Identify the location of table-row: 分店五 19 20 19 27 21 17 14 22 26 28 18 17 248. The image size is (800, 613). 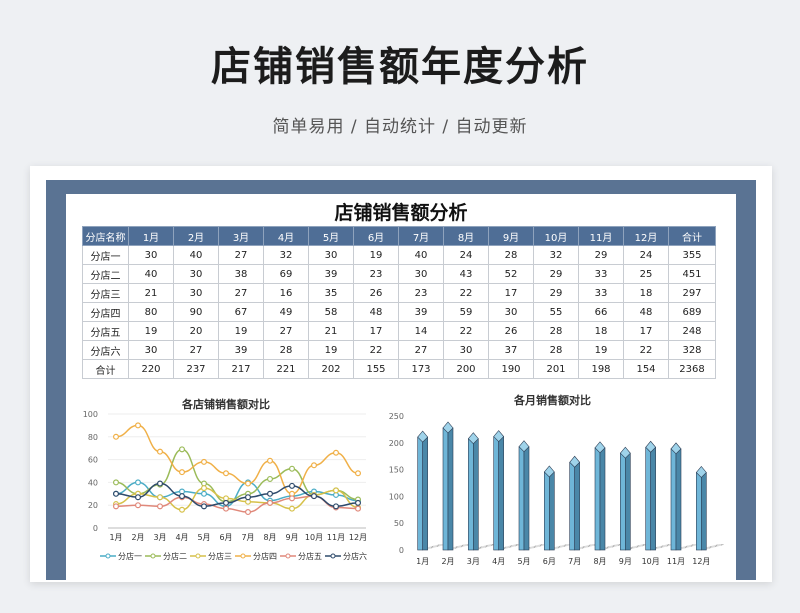
(399, 331).